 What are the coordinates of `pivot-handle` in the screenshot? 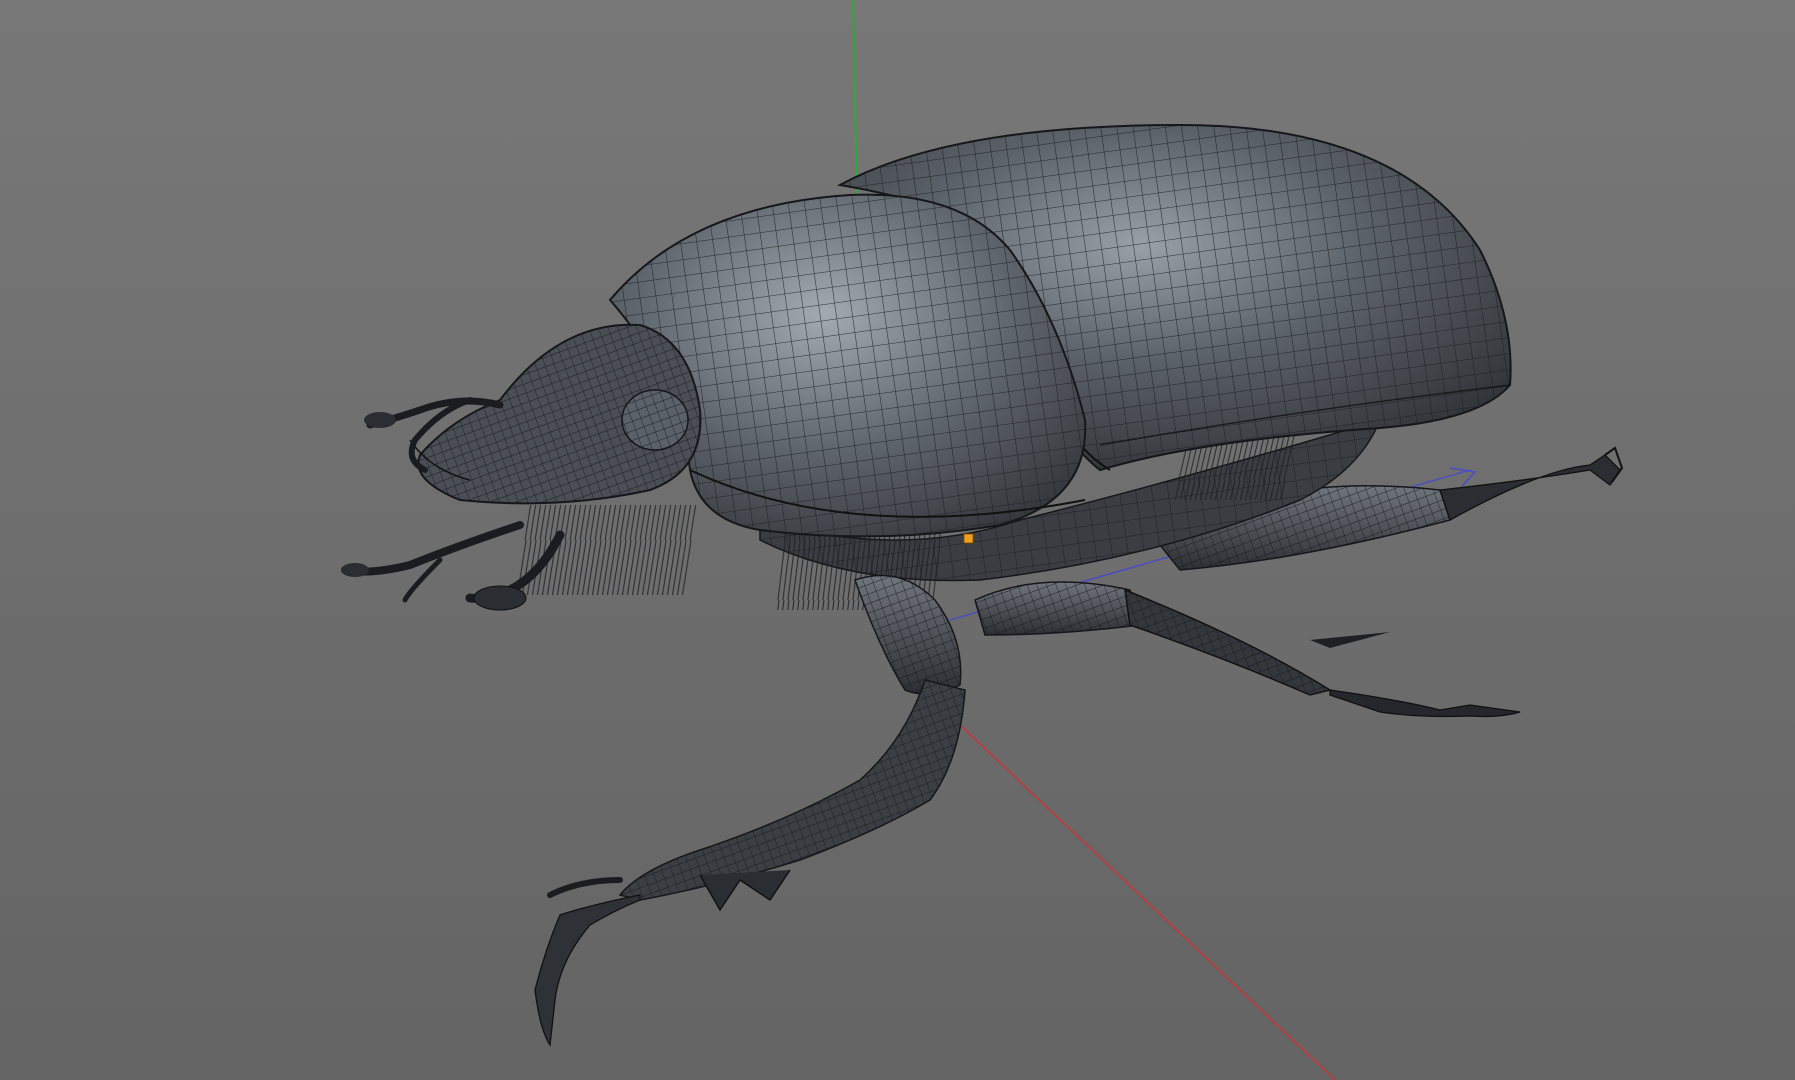 It's located at (968, 538).